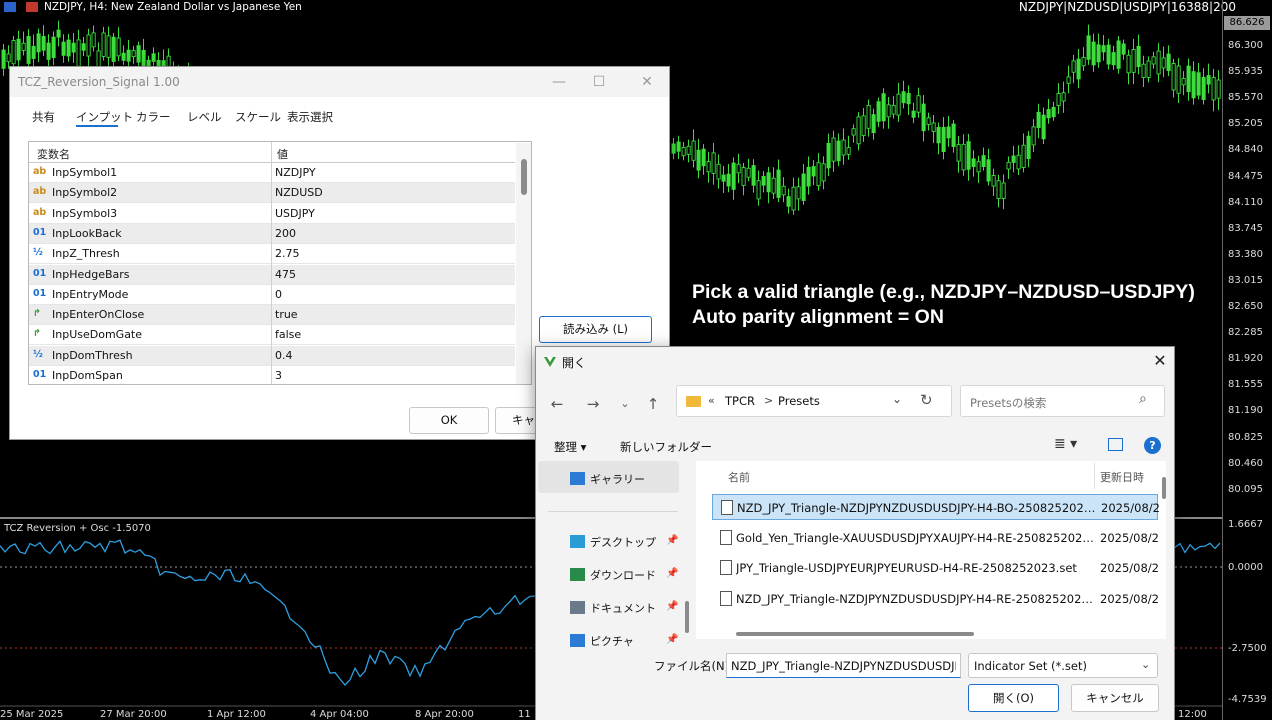 The image size is (1272, 720). What do you see at coordinates (1065, 444) in the screenshot?
I see `view-options-icon: ≣ ▾` at bounding box center [1065, 444].